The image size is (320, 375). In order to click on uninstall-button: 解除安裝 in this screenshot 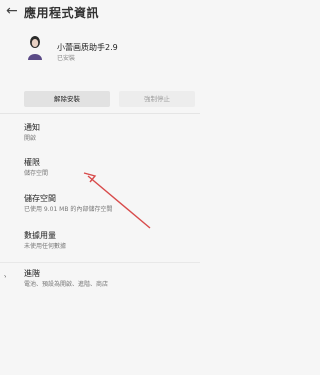, I will do `click(67, 99)`.